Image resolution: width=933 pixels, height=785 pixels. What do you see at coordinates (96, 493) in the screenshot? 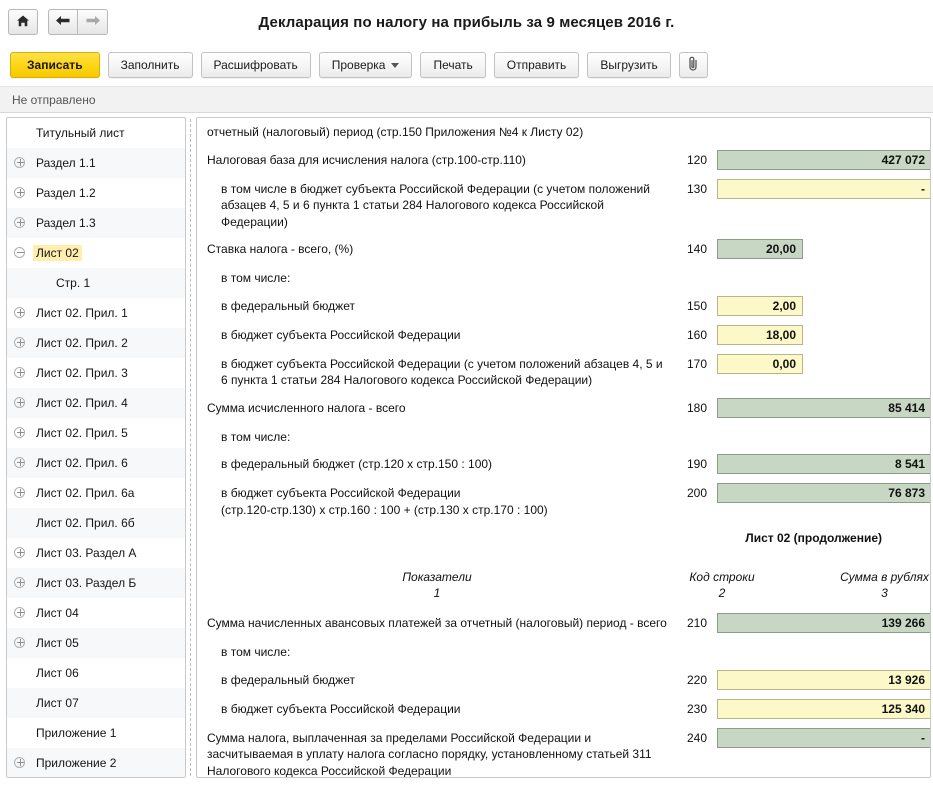
I see `tree-item: Лист 02. Прил. 6а` at bounding box center [96, 493].